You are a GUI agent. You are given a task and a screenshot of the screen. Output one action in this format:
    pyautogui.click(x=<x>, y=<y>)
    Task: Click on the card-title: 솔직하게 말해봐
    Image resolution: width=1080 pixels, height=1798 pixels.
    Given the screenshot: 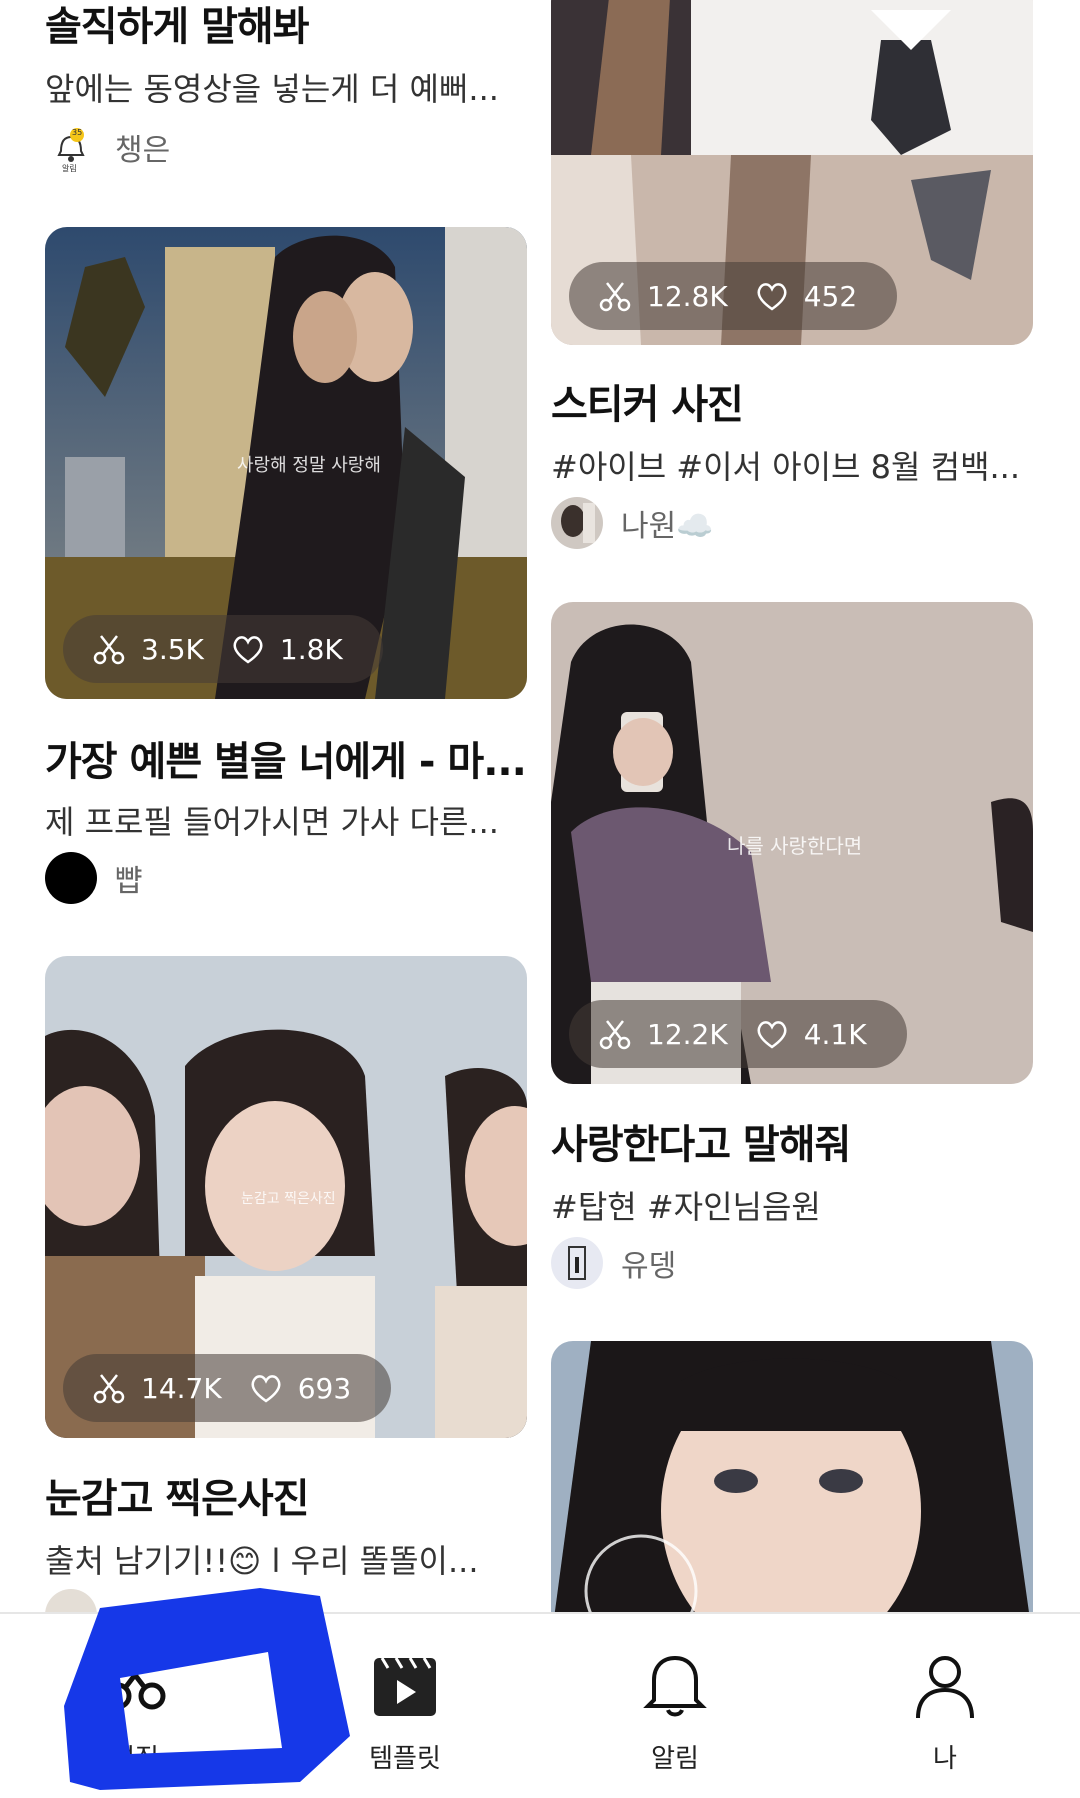 What is the action you would take?
    pyautogui.click(x=177, y=27)
    